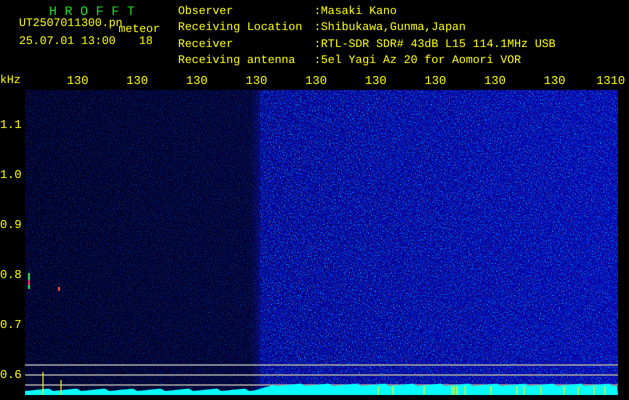 The image size is (629, 400). I want to click on y-tick-label: 0.9, so click(11, 225).